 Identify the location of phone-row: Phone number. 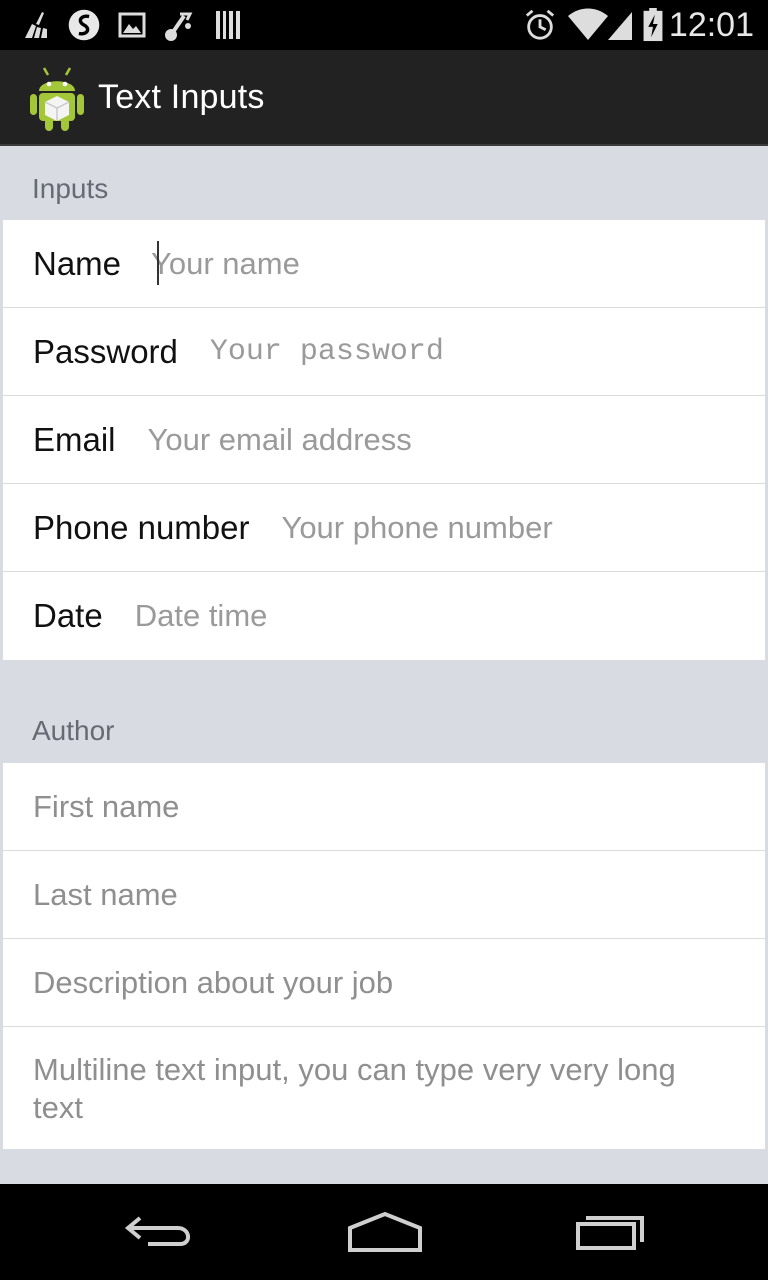
(384, 528).